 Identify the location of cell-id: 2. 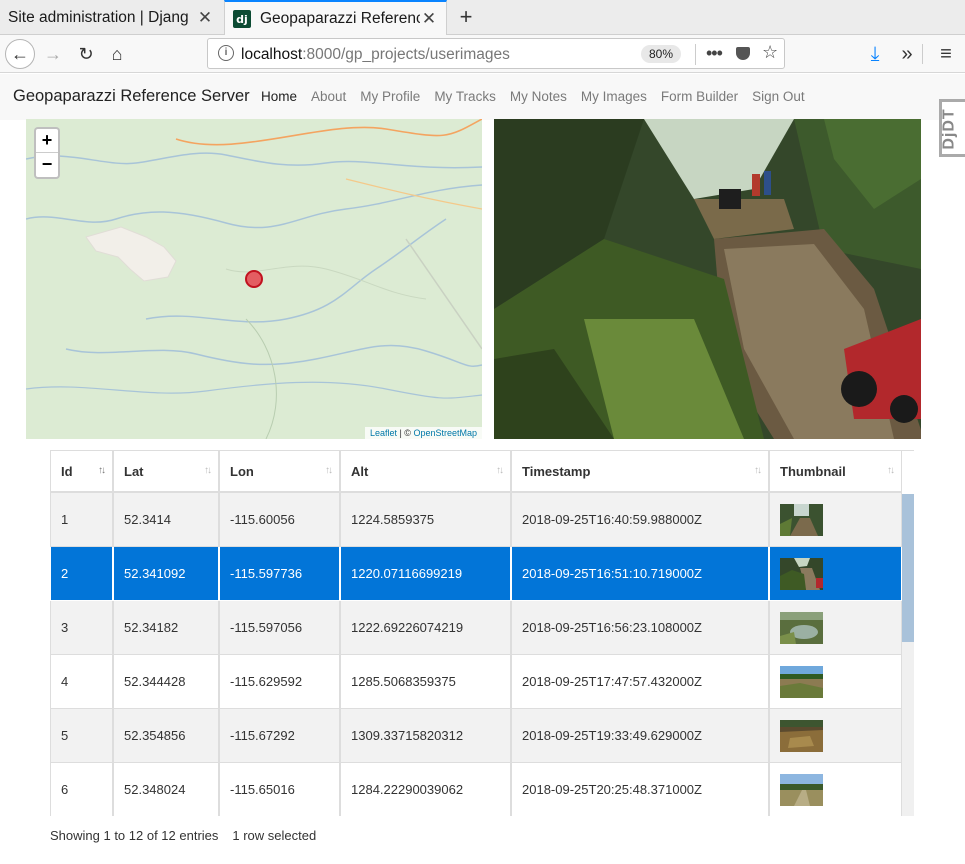
(81, 574).